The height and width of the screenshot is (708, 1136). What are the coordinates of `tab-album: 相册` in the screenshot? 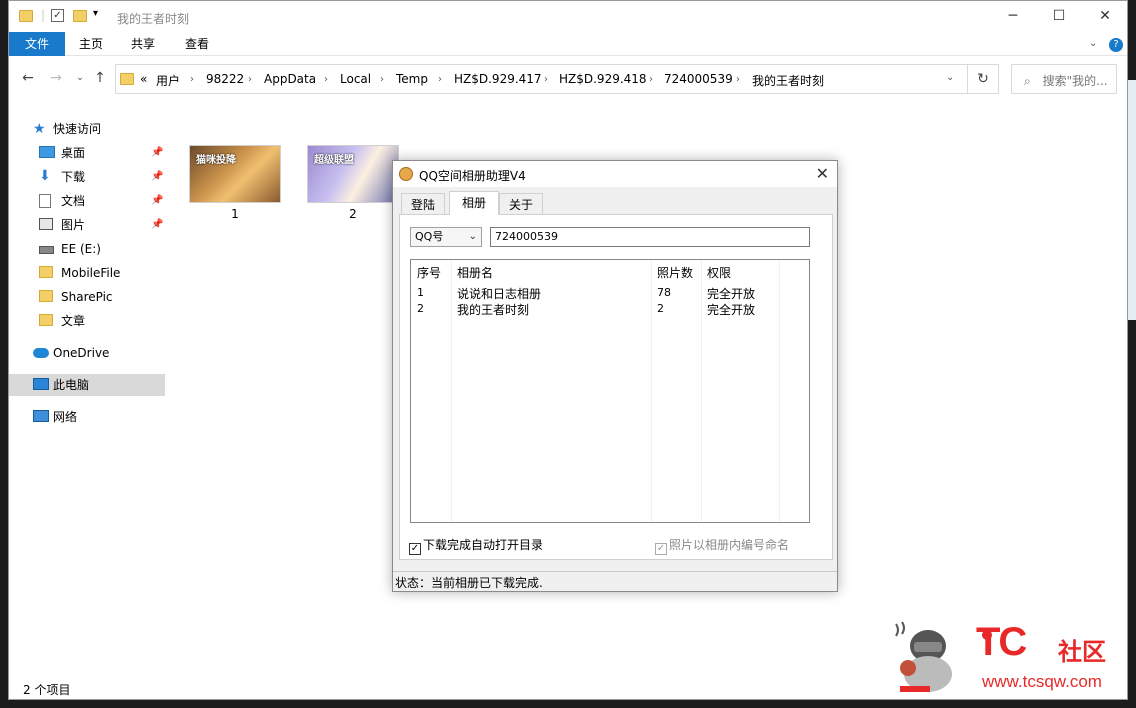 It's located at (474, 203).